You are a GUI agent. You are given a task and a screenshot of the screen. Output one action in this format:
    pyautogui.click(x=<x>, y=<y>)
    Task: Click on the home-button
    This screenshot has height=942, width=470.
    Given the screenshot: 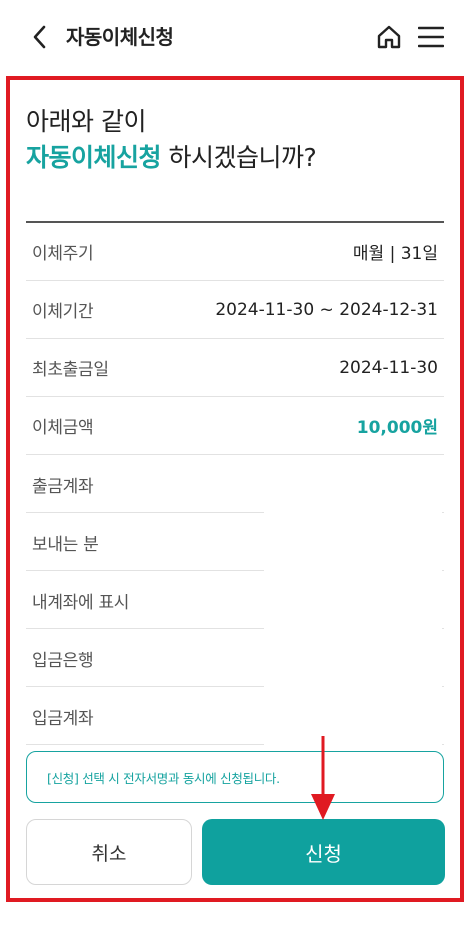 What is the action you would take?
    pyautogui.click(x=389, y=37)
    